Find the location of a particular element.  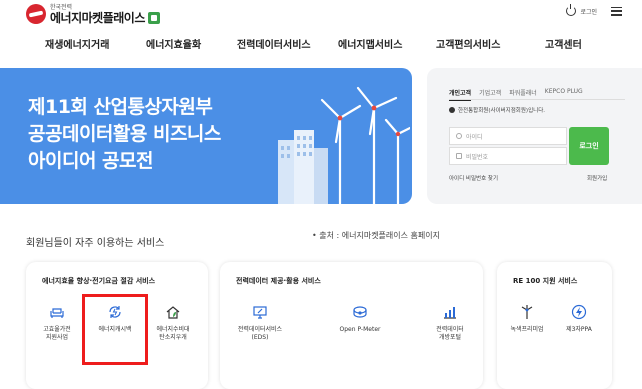

nav-item-help-center: 고객센터 is located at coordinates (563, 43).